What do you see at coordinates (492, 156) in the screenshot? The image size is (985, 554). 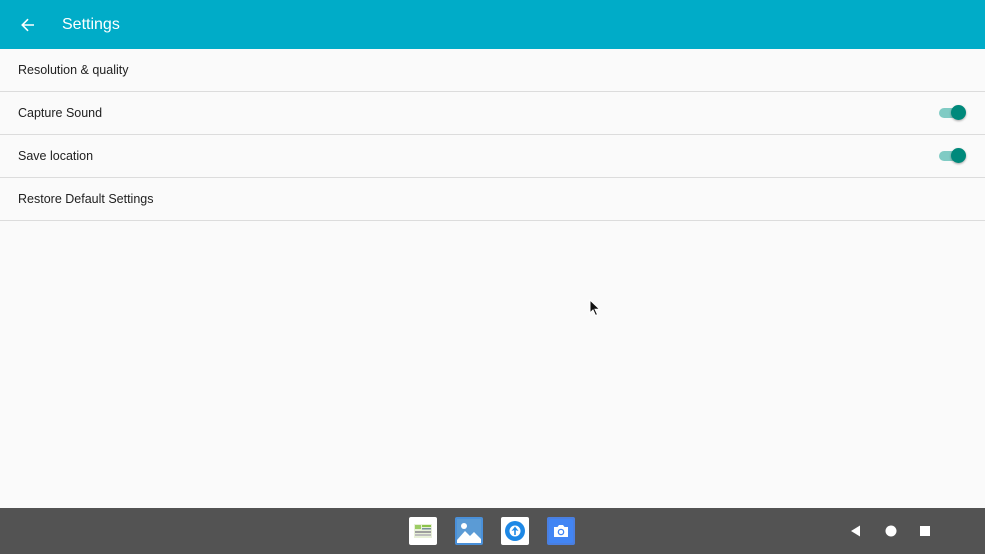 I see `setting-save-location: Save location` at bounding box center [492, 156].